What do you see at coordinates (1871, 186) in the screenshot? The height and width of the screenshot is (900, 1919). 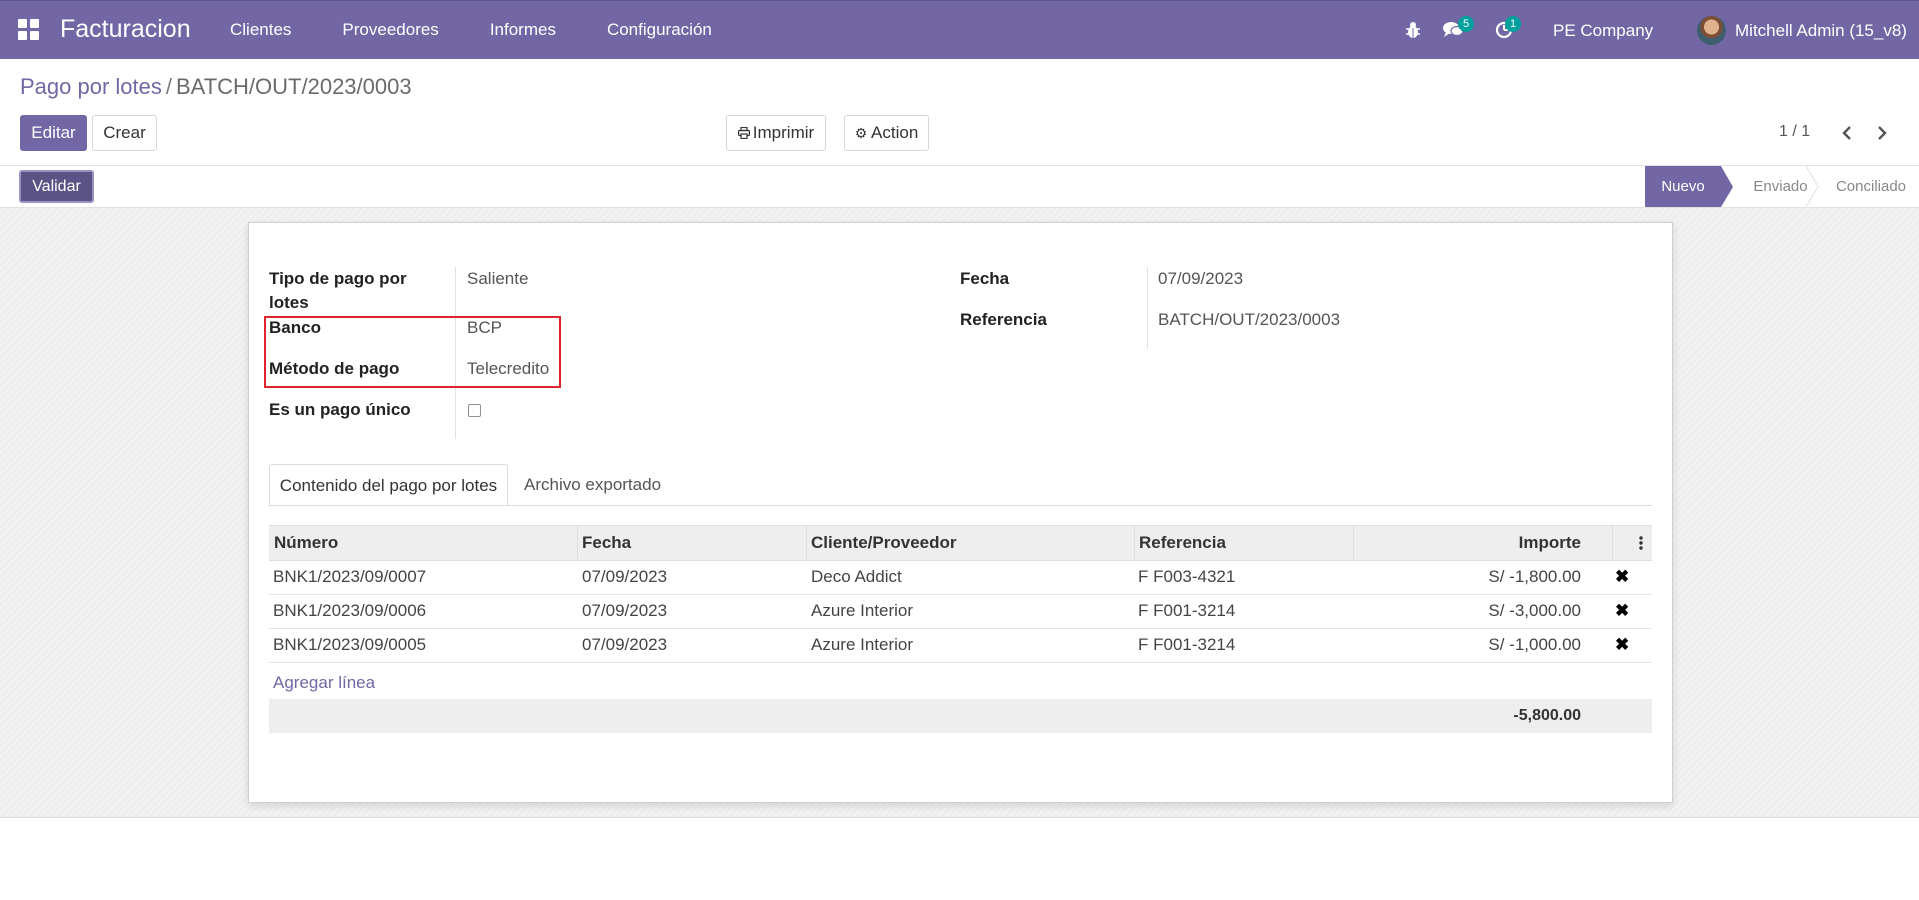 I see `stage-conciliado: Conciliado` at bounding box center [1871, 186].